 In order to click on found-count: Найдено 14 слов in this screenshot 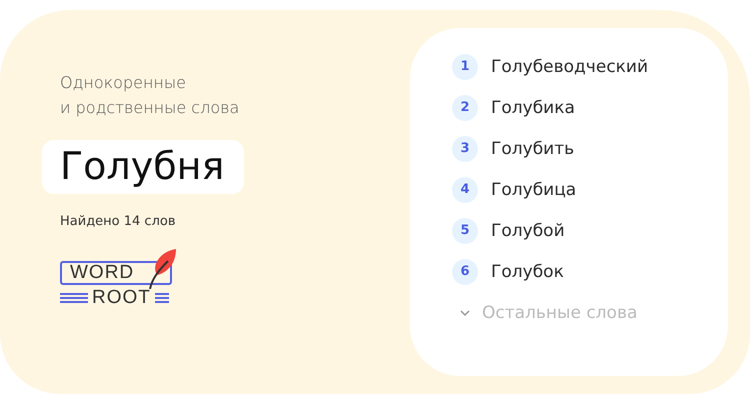, I will do `click(118, 221)`.